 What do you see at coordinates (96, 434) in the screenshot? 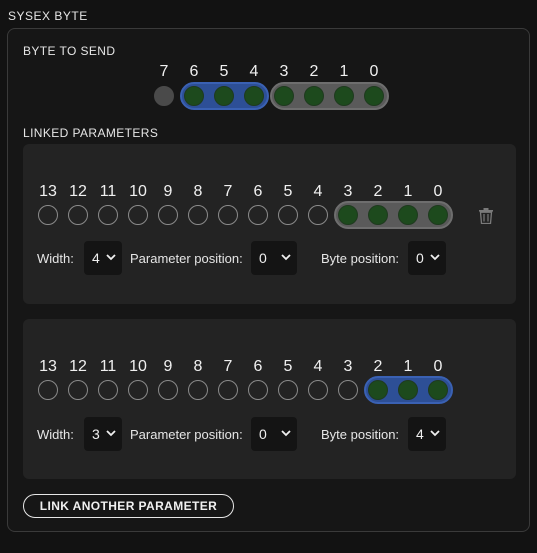
I see `width-value: 3` at bounding box center [96, 434].